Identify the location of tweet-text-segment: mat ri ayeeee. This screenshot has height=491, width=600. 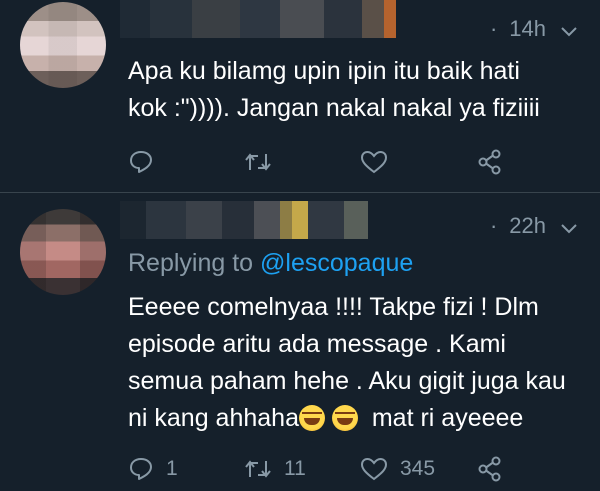
(447, 418).